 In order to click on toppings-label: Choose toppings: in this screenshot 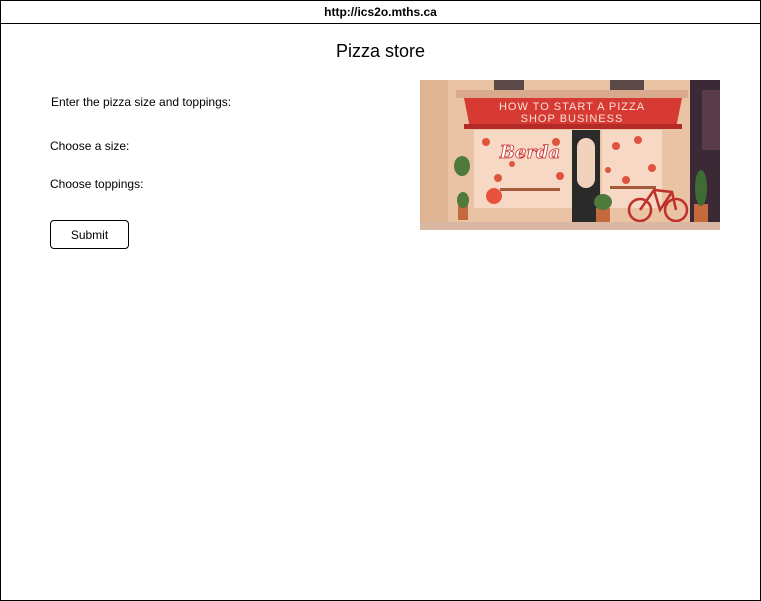, I will do `click(97, 184)`.